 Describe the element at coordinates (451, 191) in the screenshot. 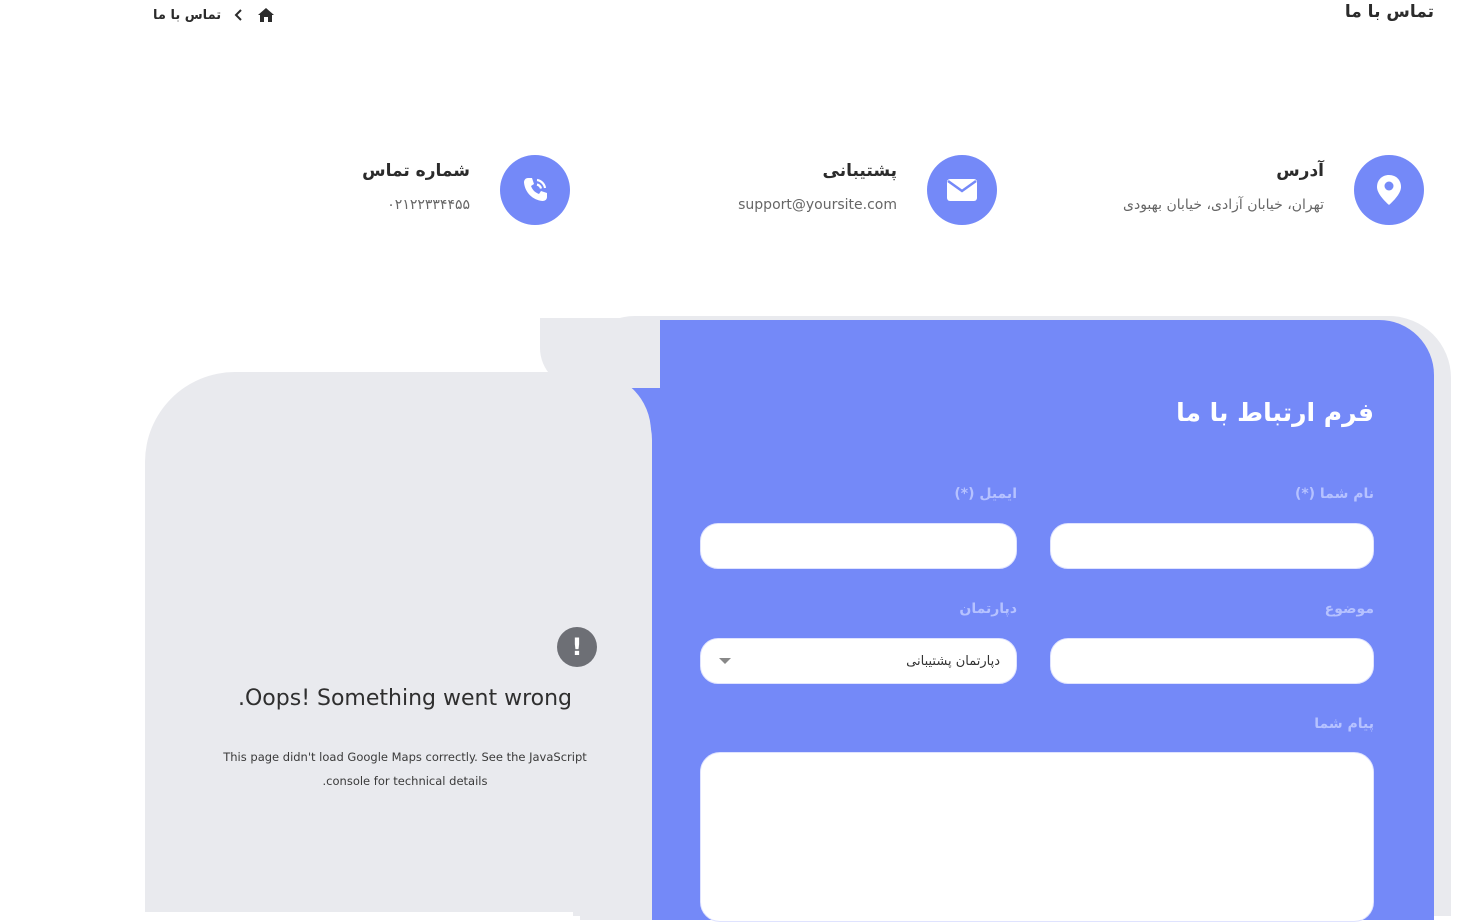

I see `contact-info-phone: شماره تماس ۰۲۱۲۲۳۳۴۴۵۵` at that location.